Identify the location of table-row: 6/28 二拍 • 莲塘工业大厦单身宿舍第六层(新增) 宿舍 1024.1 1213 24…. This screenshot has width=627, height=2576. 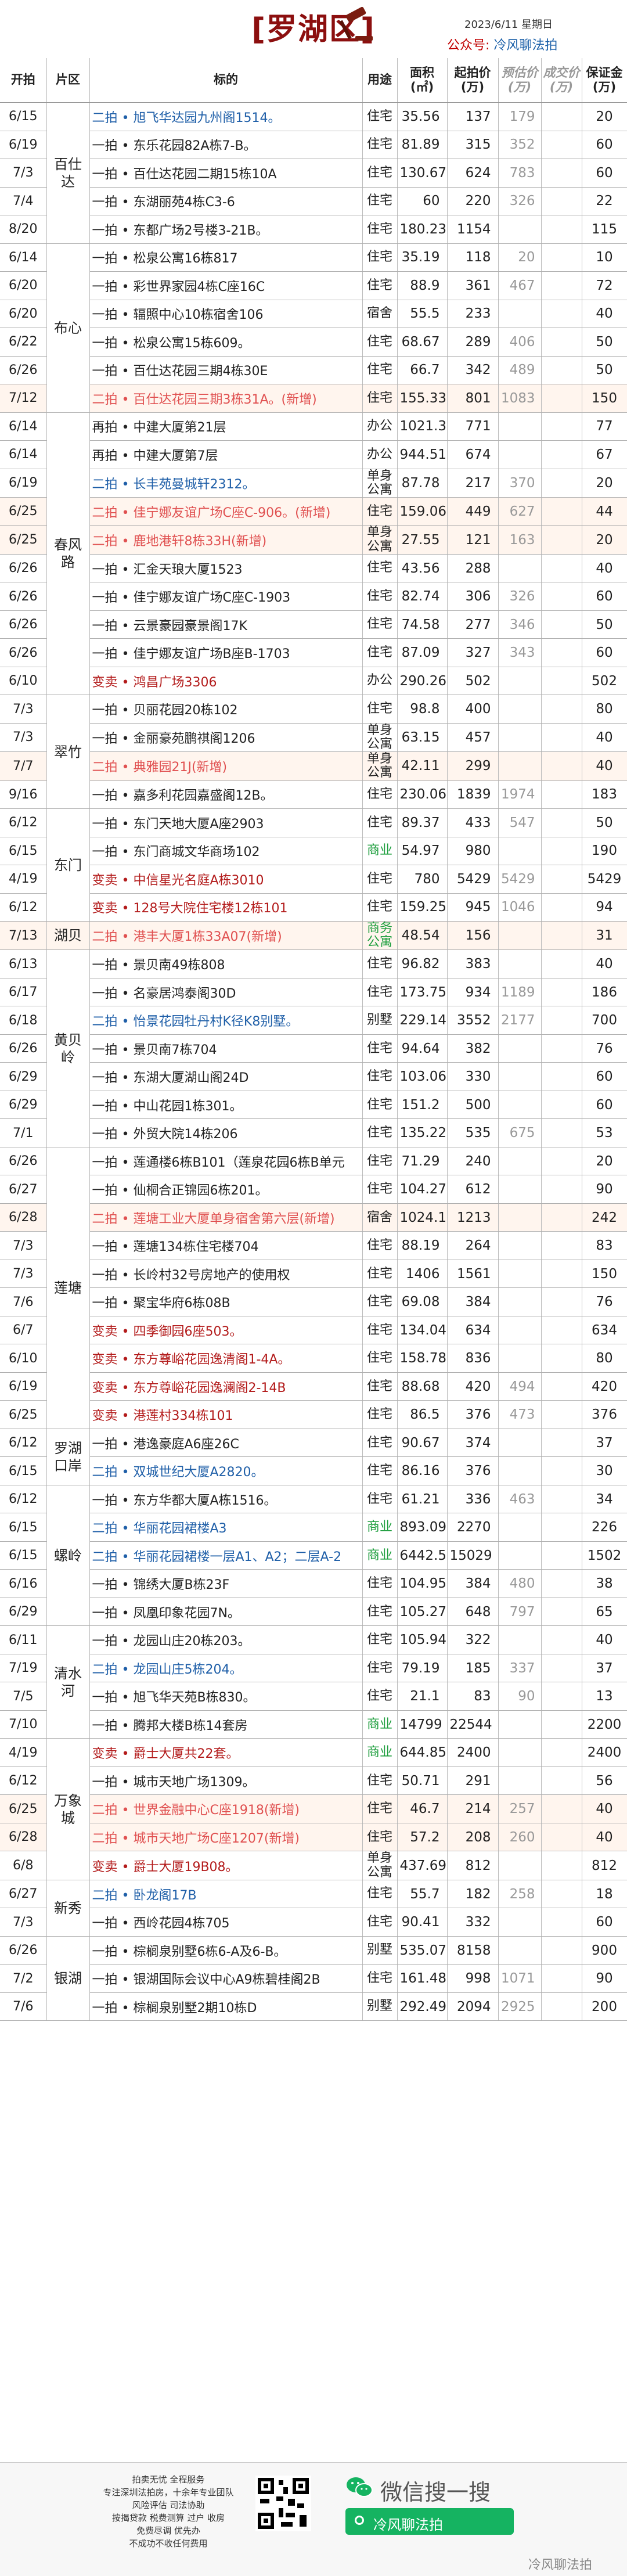
(313, 1217).